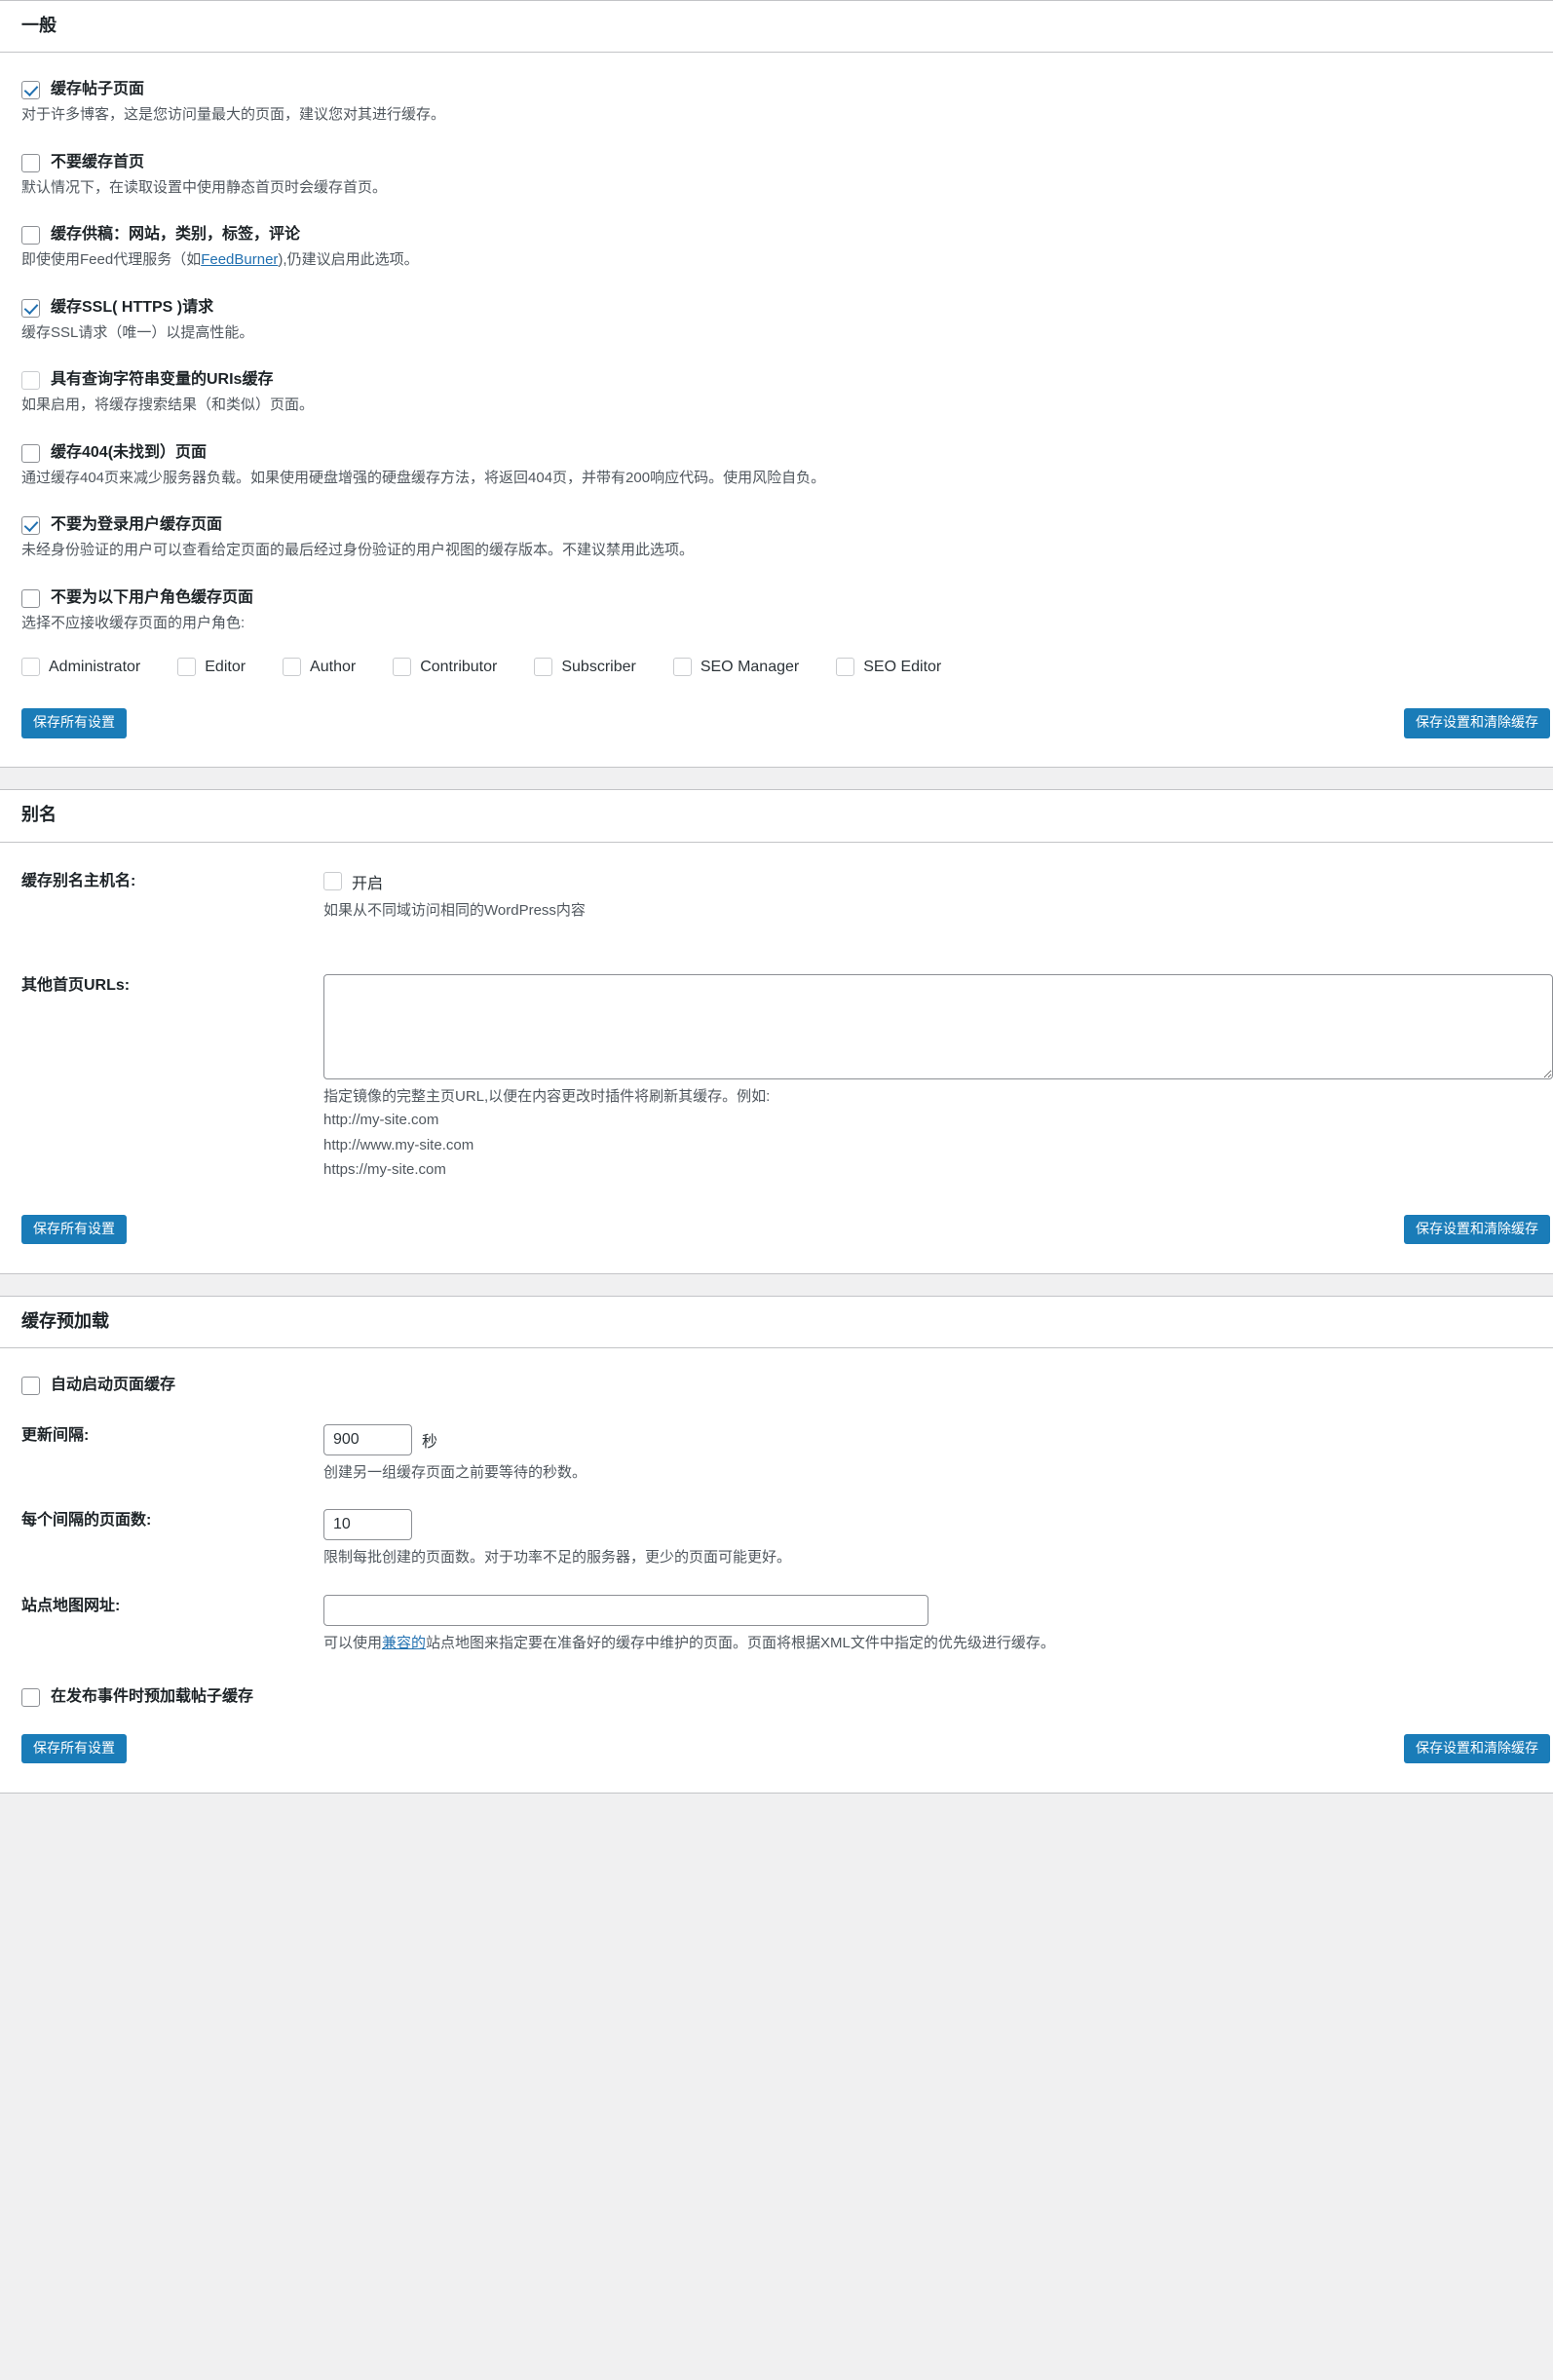 This screenshot has height=2380, width=1553. Describe the element at coordinates (625, 1610) in the screenshot. I see `sitemap-url-input` at that location.